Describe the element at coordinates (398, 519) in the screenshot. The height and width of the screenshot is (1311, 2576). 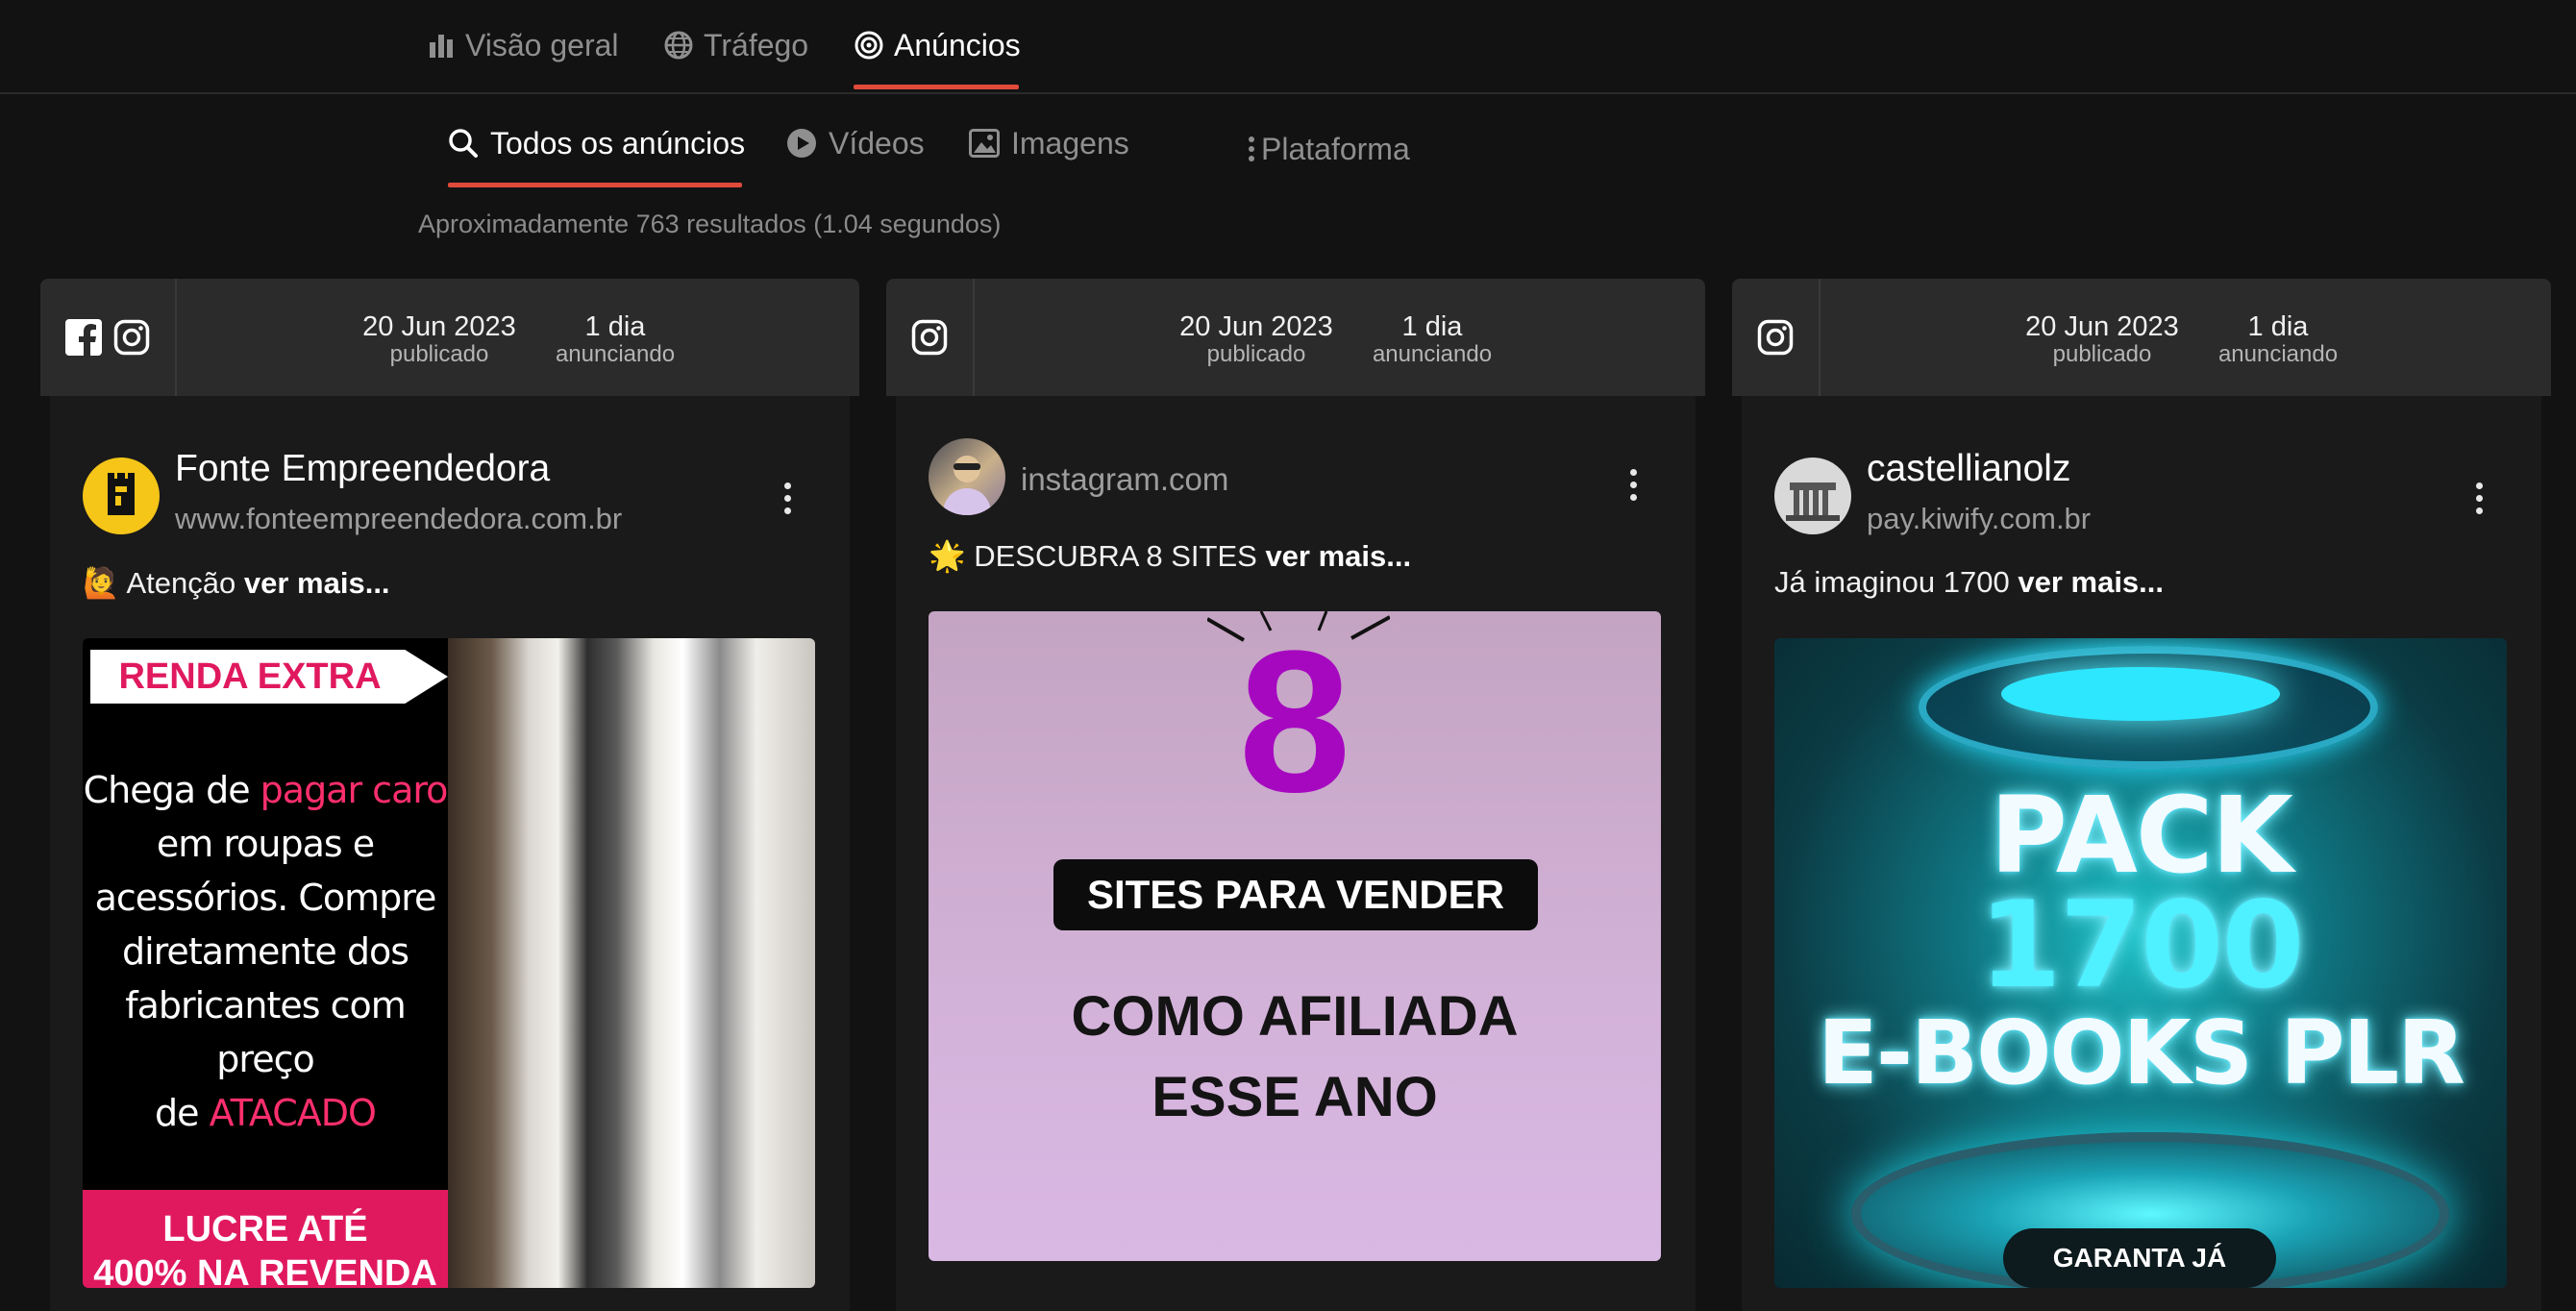
I see `author-domain: www.fonteempreendedora.com.br` at that location.